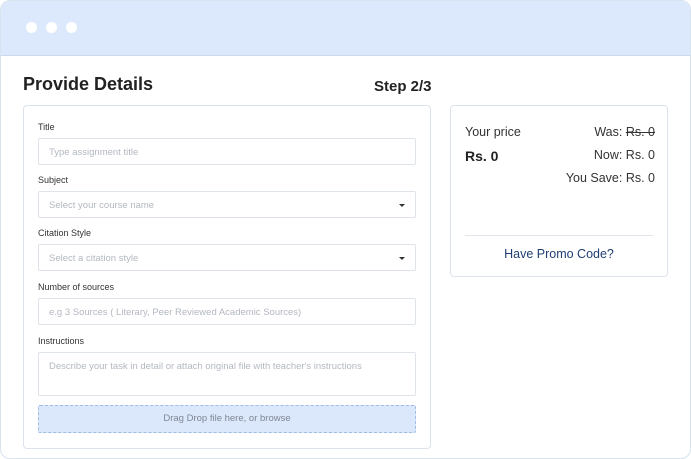 The width and height of the screenshot is (691, 459). Describe the element at coordinates (345, 28) in the screenshot. I see `window-titlebar` at that location.